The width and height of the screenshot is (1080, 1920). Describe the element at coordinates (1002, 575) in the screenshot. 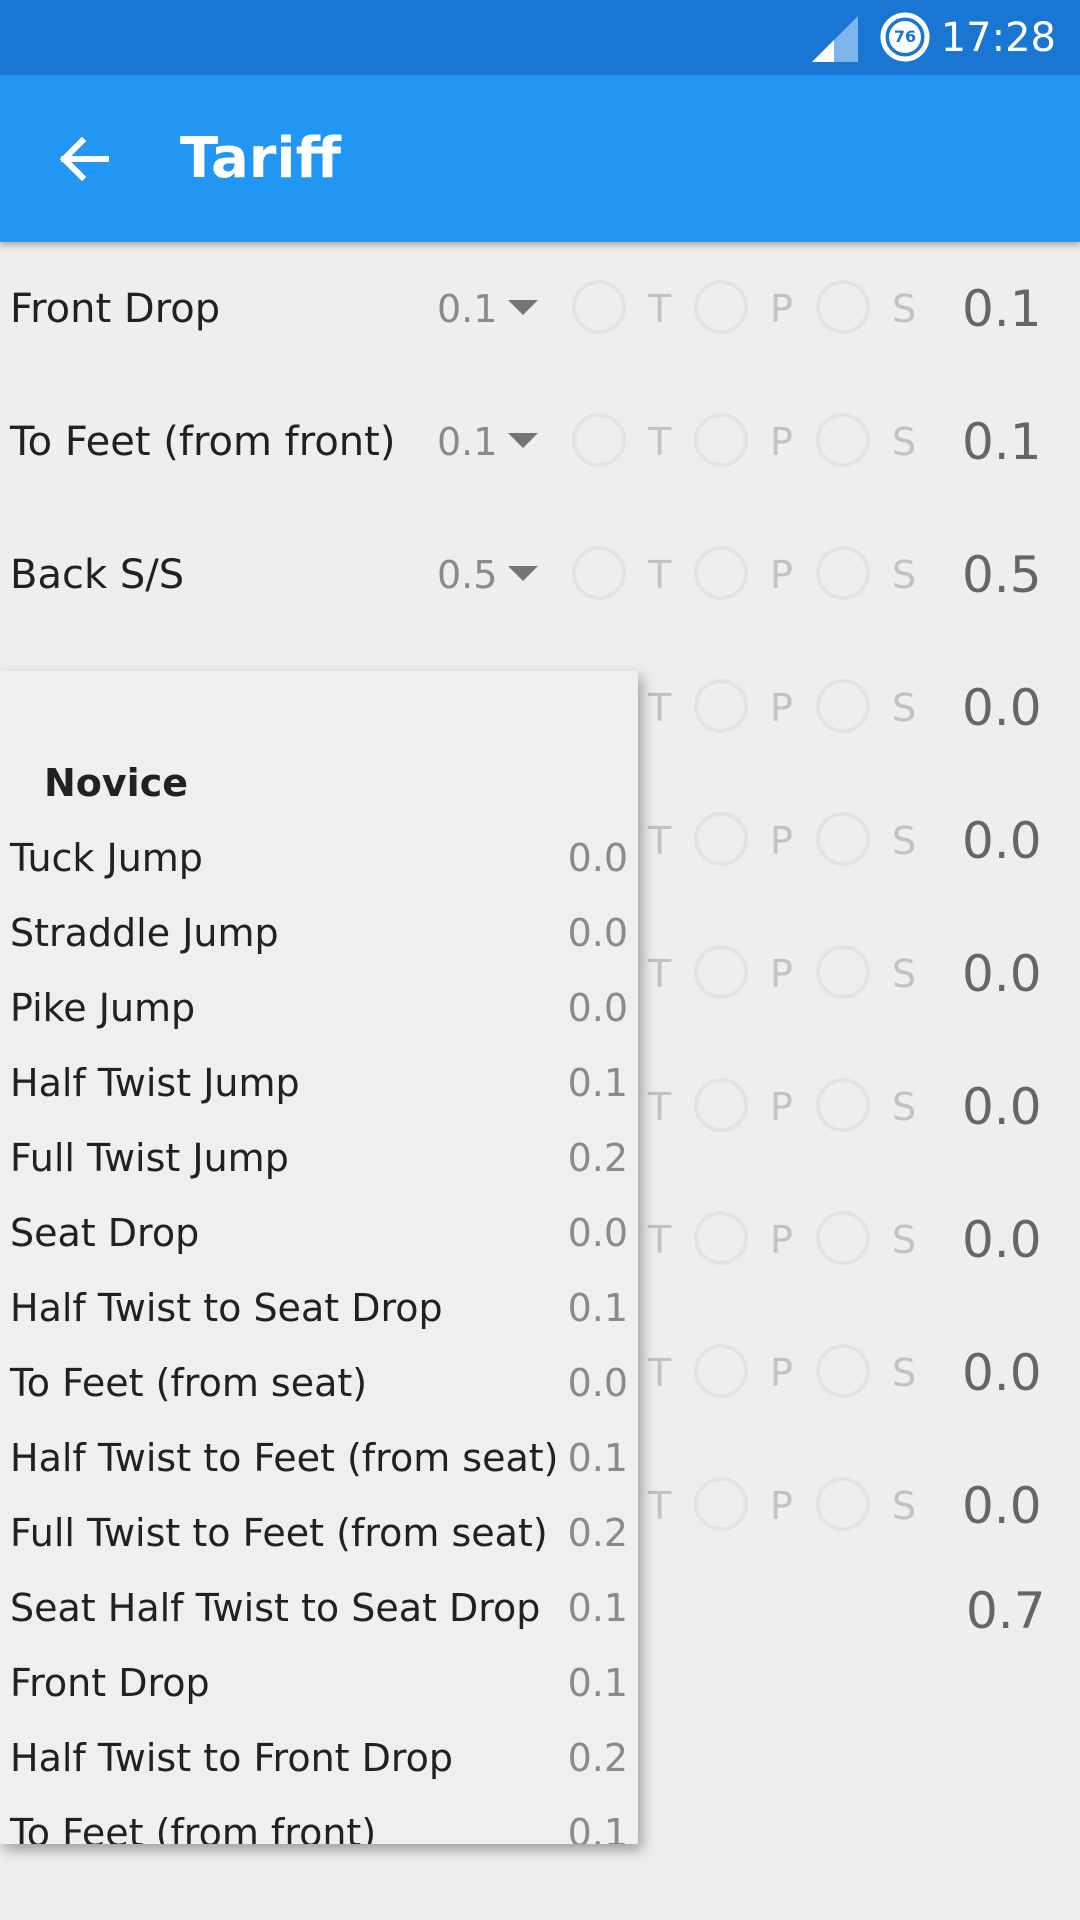

I see `row-total: 0.5` at that location.